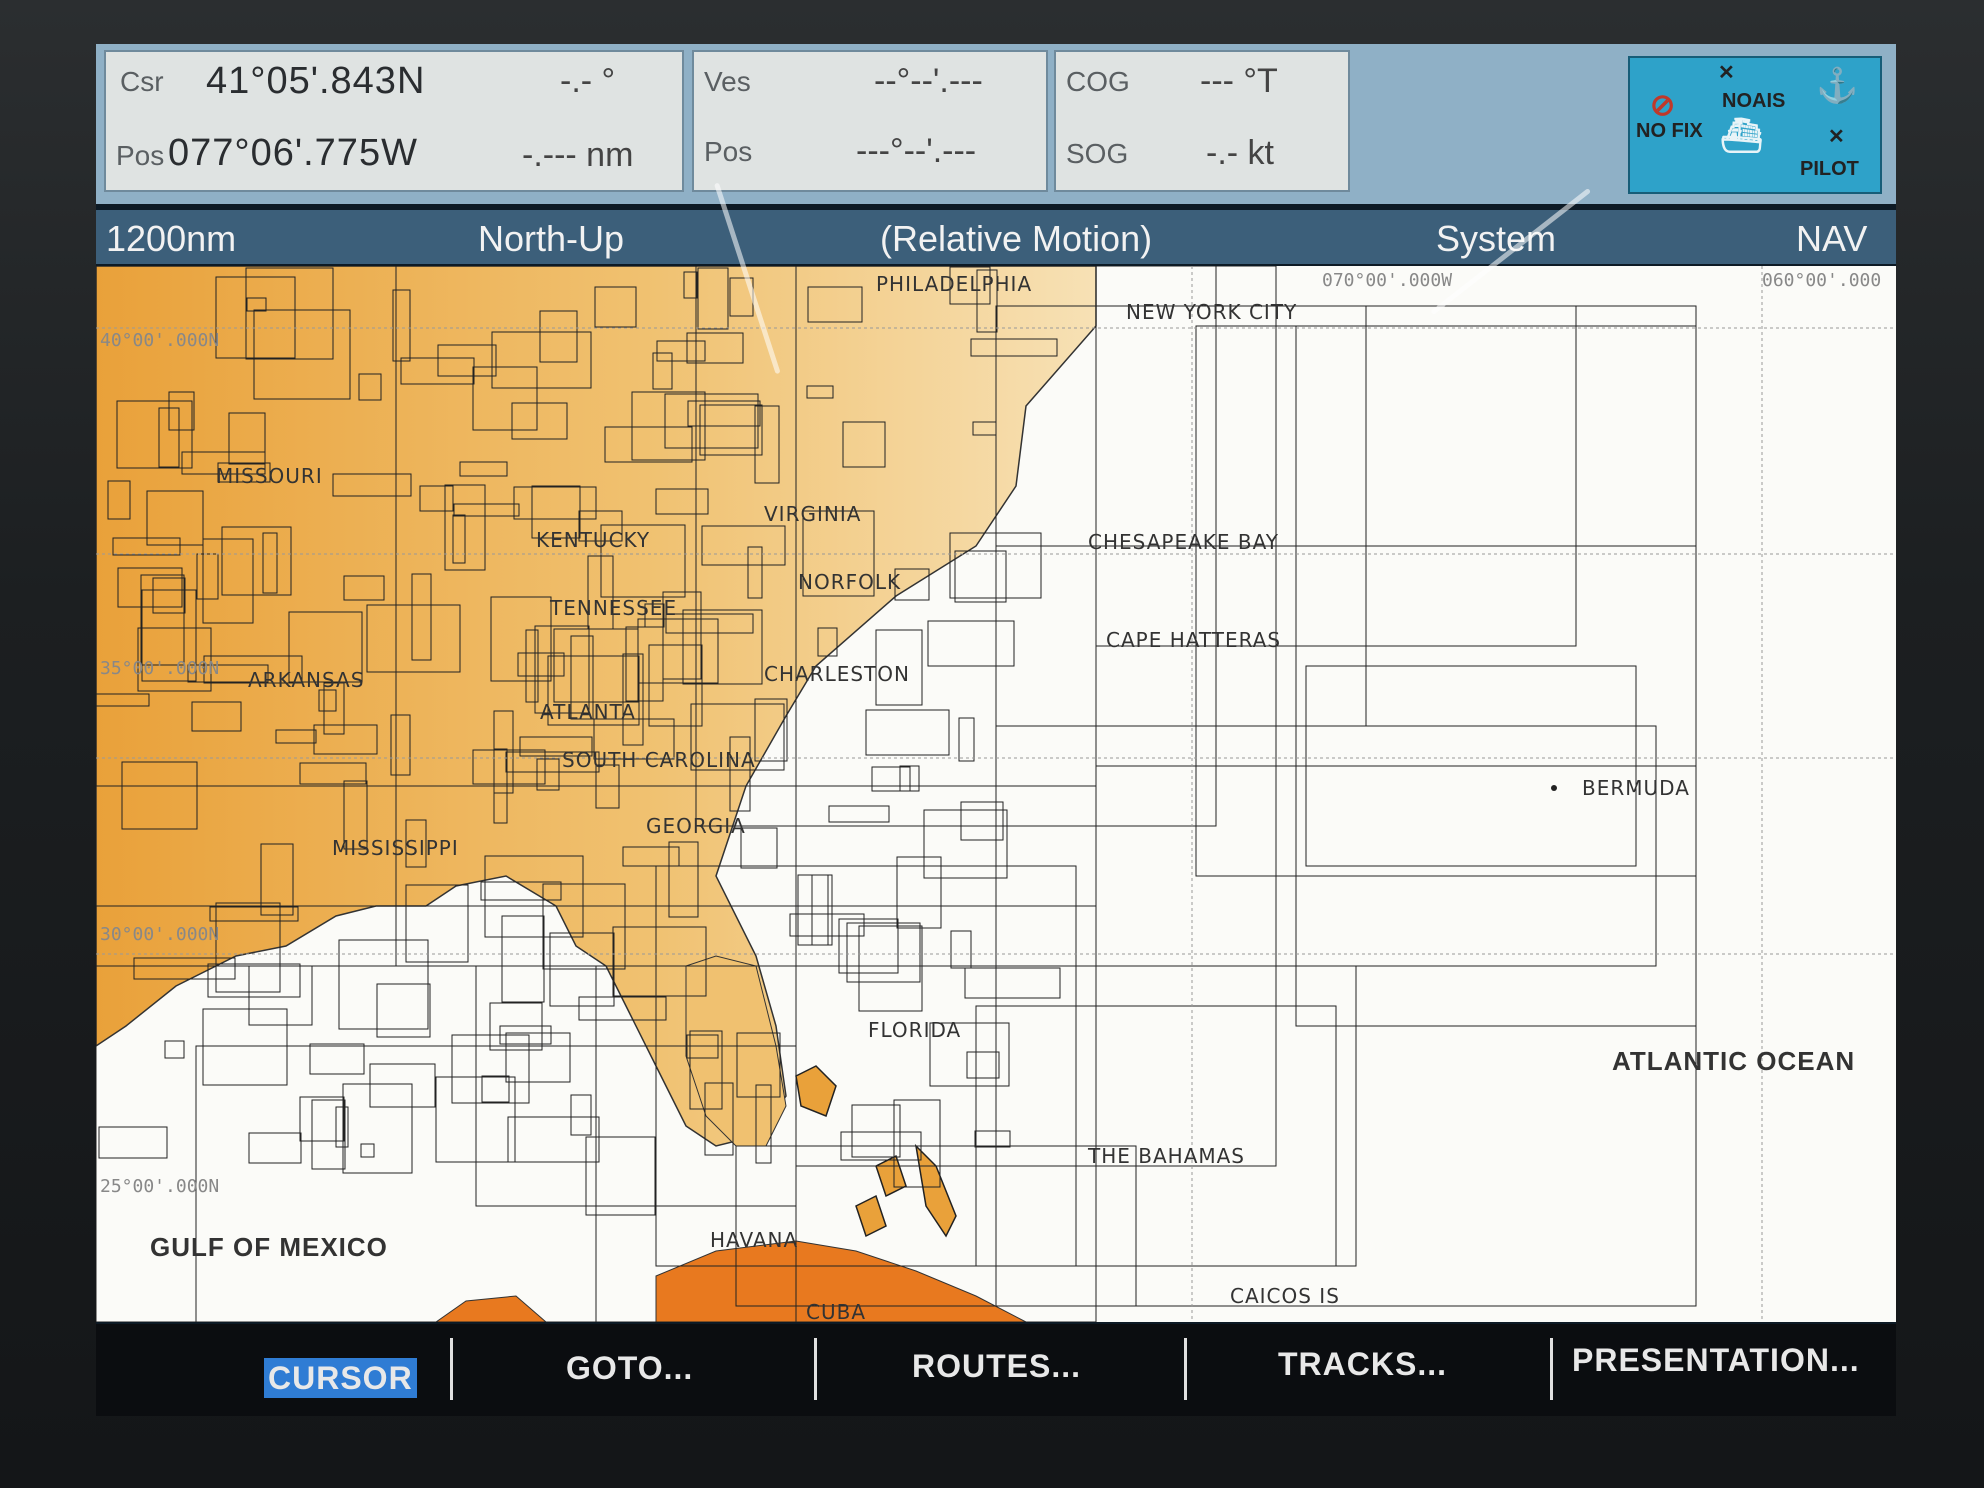 The width and height of the screenshot is (1984, 1488). I want to click on orientation-mode: North-Up, so click(551, 239).